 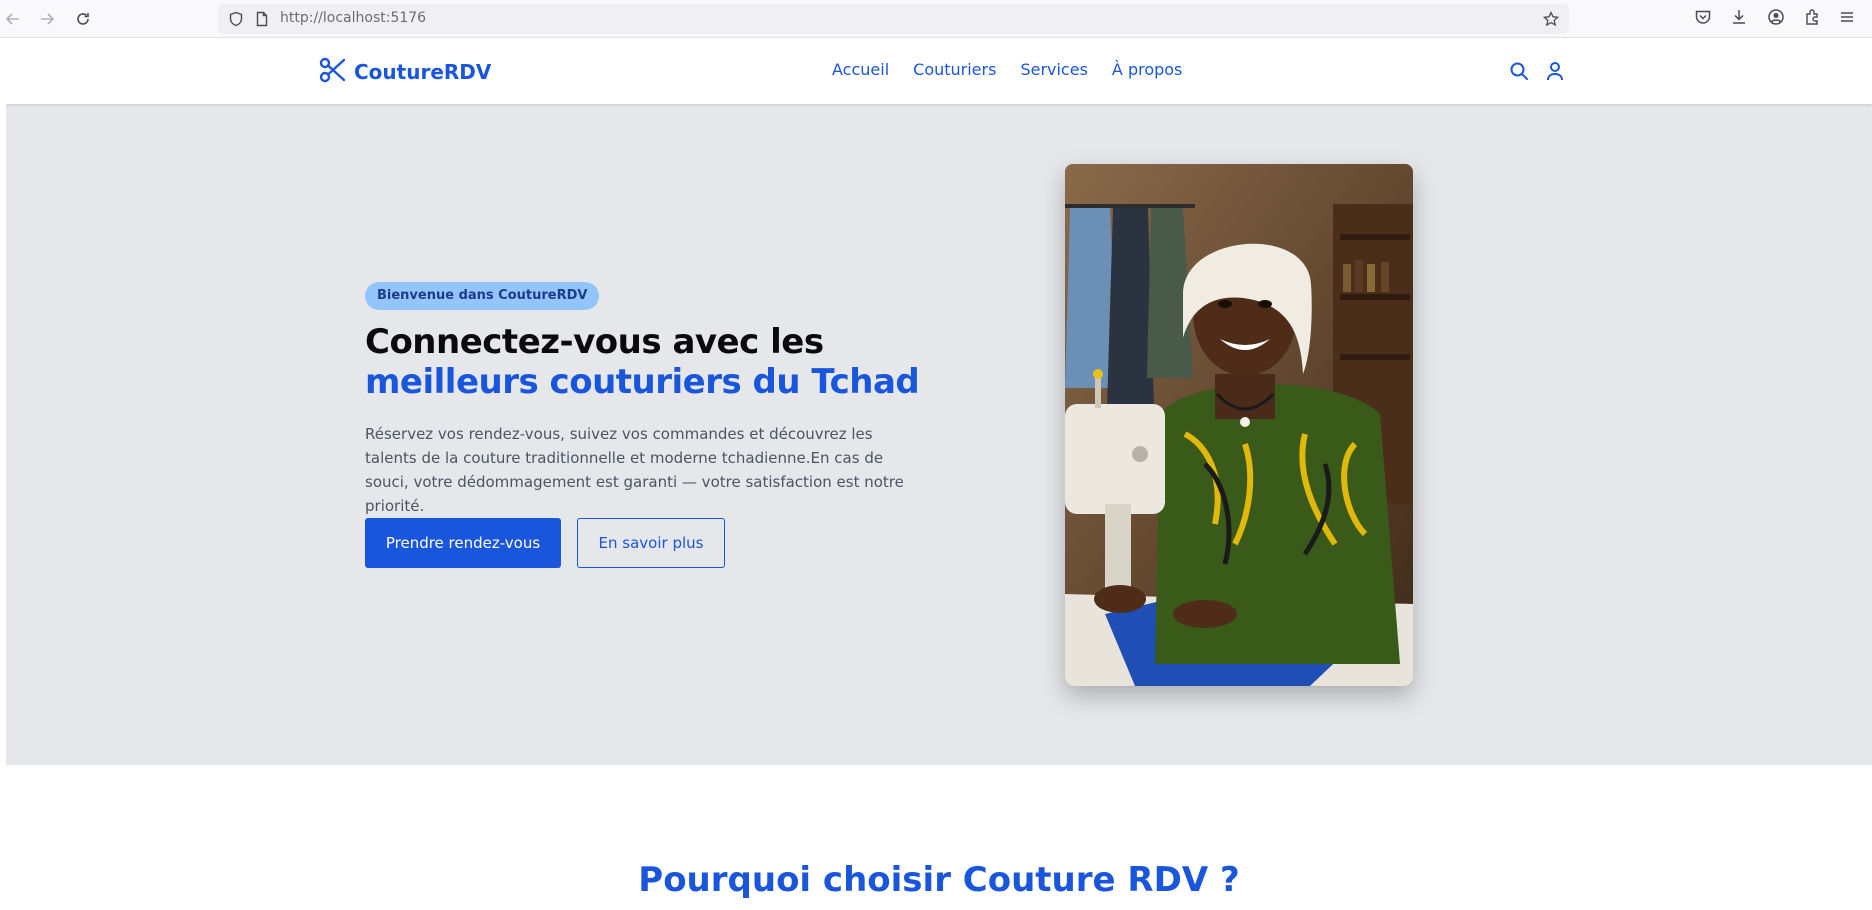 I want to click on nav-link-a-propos: À propos, so click(x=1147, y=69).